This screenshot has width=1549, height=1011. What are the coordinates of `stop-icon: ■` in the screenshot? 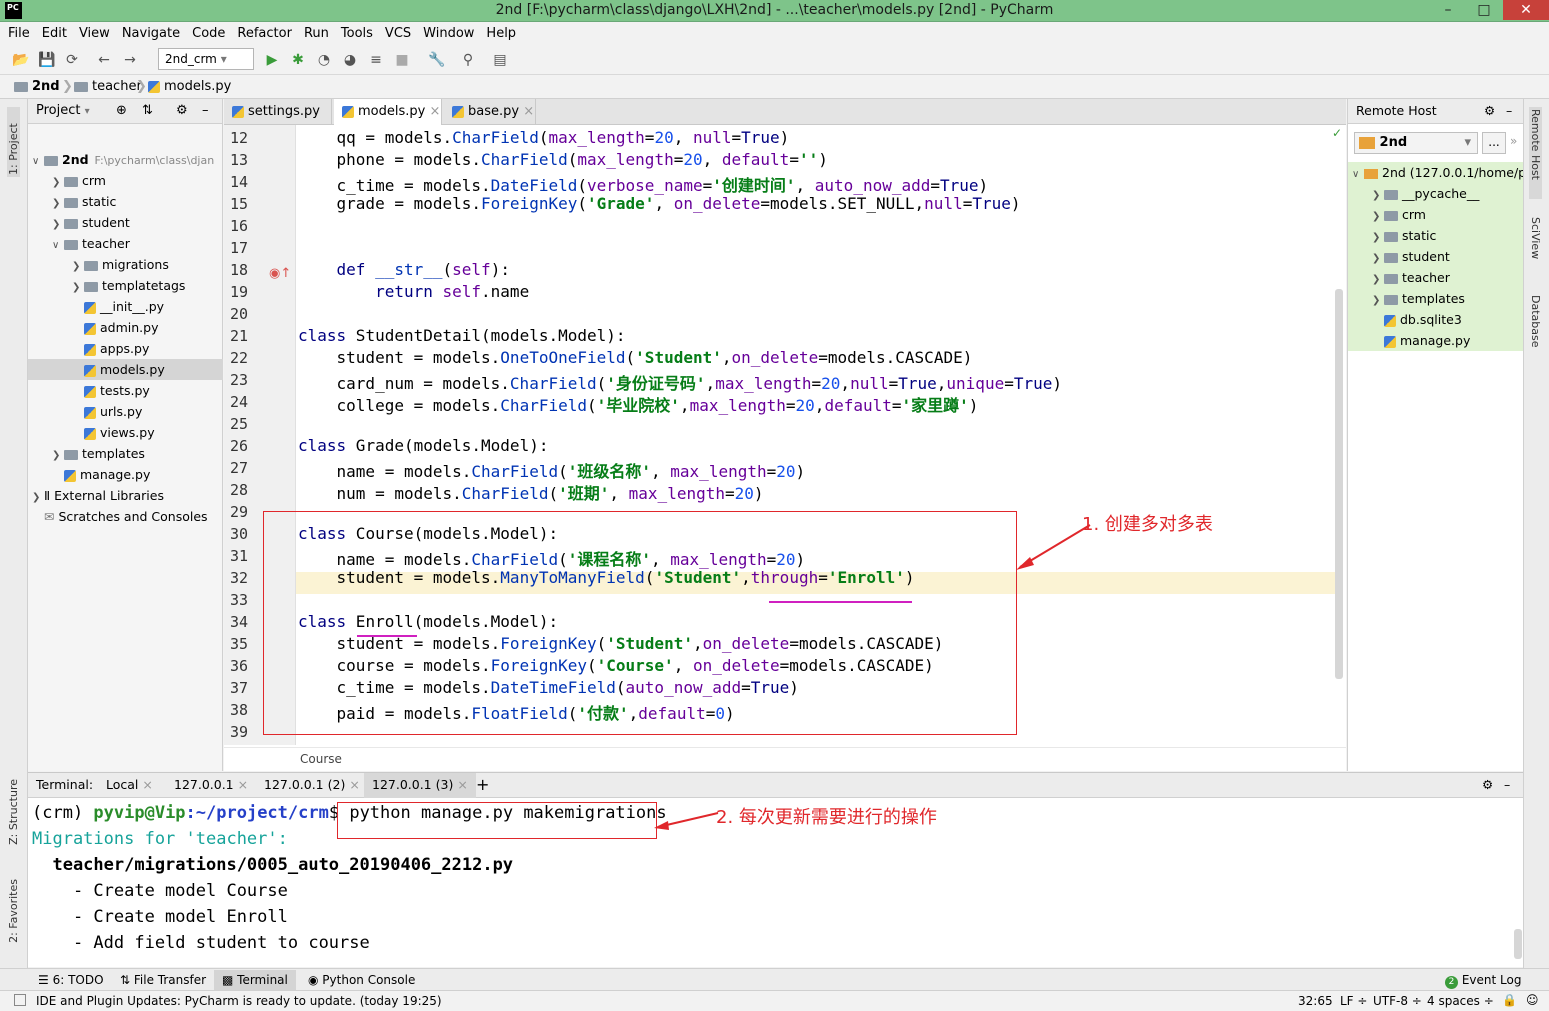 It's located at (402, 60).